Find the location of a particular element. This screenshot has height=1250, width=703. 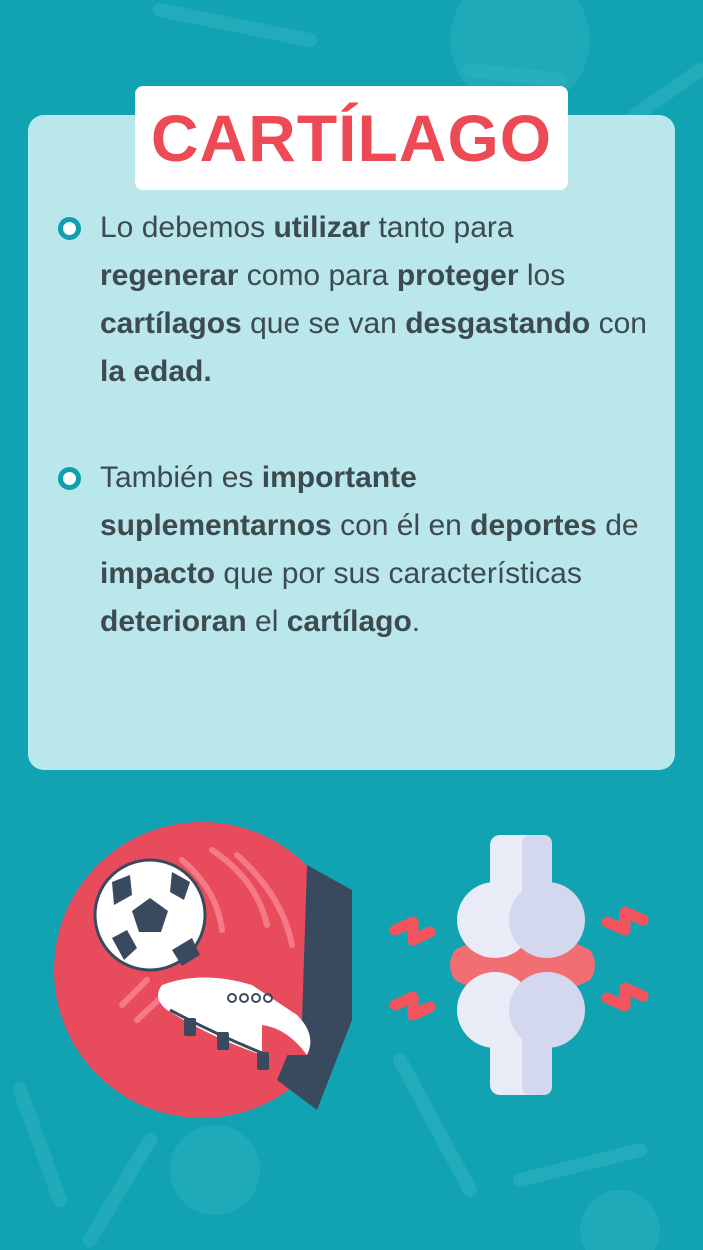

text-segment-bold: impacto is located at coordinates (158, 573).